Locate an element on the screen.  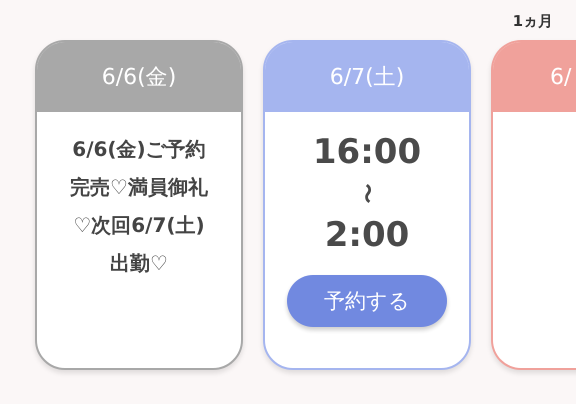
day-date: 6/ is located at coordinates (561, 77).